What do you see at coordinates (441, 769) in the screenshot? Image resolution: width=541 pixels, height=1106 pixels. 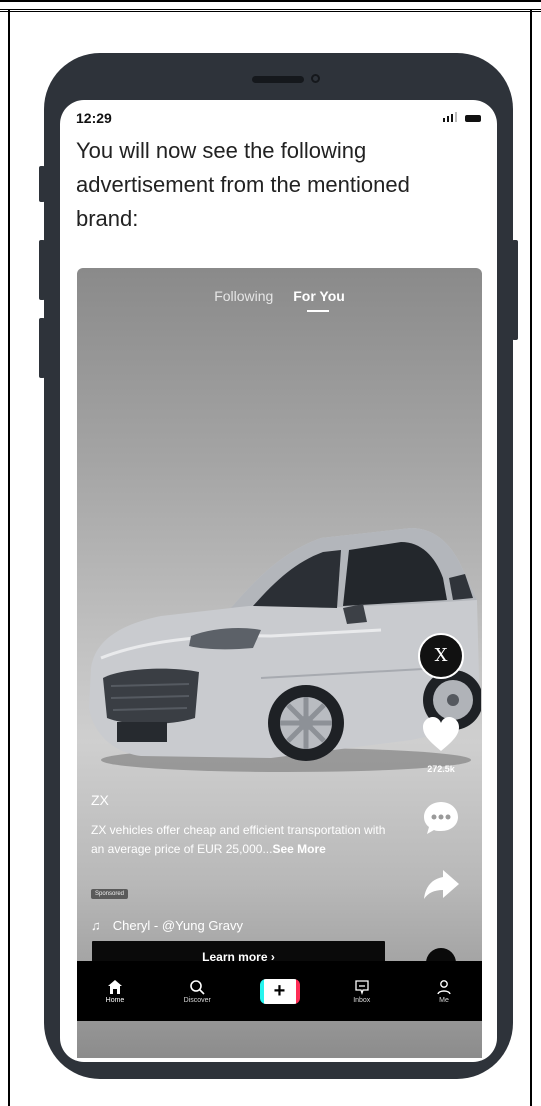 I see `like-count: 272.5k` at bounding box center [441, 769].